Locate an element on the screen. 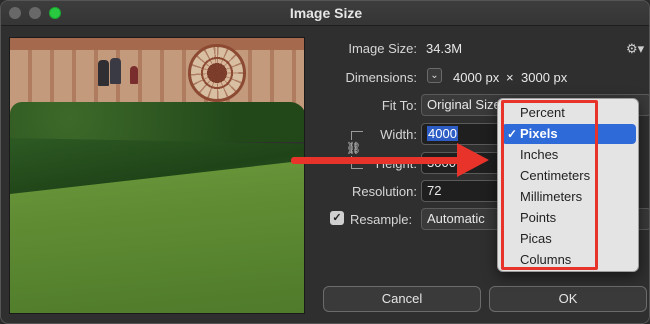 The width and height of the screenshot is (650, 324). preview-wall is located at coordinates (157, 44).